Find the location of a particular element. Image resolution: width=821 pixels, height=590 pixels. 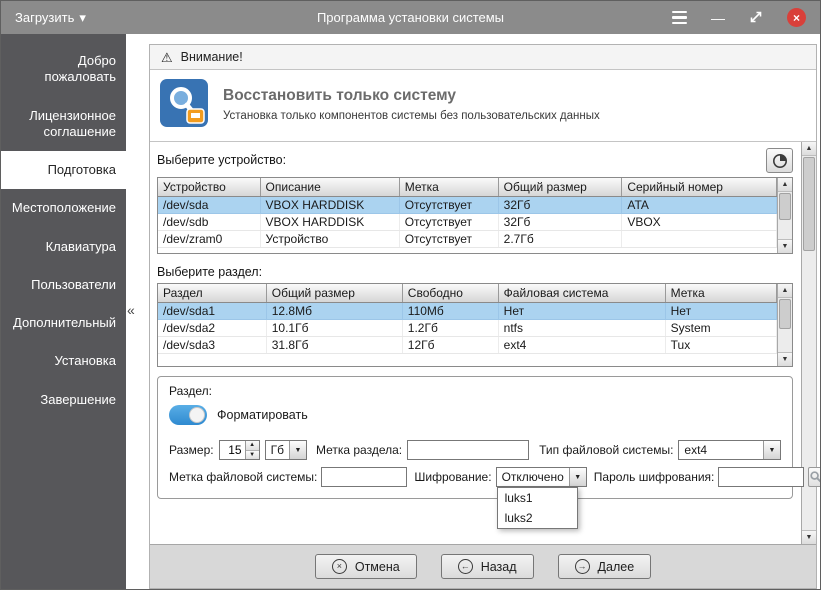

table-cell: Отсутствует is located at coordinates (449, 205).